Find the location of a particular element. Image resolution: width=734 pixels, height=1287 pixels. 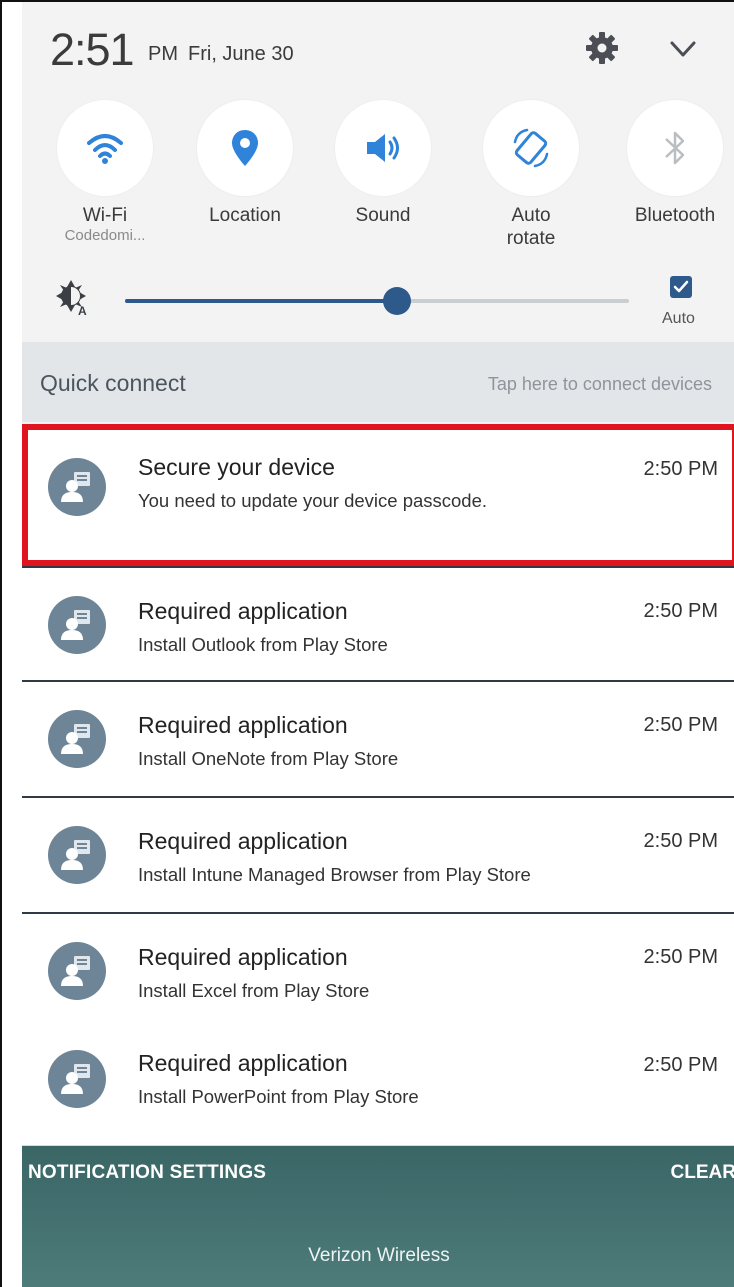

toggle-auto-rotate: Auto rotate is located at coordinates (531, 175).